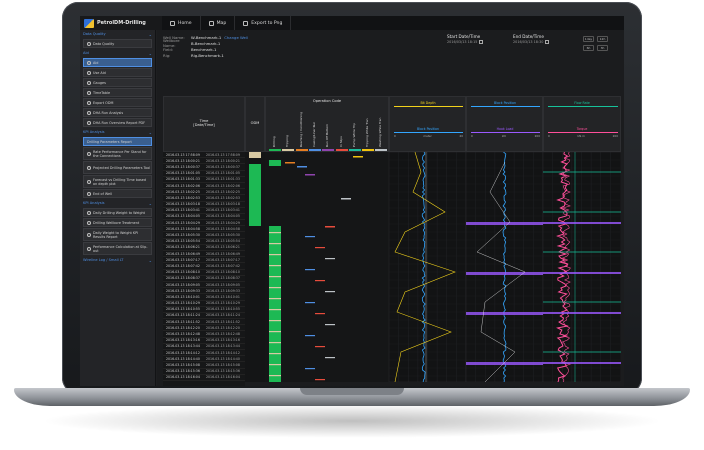 Image resolution: width=704 pixels, height=450 pixels. I want to click on row-start-time: 2016-03-13 18:05:54, so click(183, 241).